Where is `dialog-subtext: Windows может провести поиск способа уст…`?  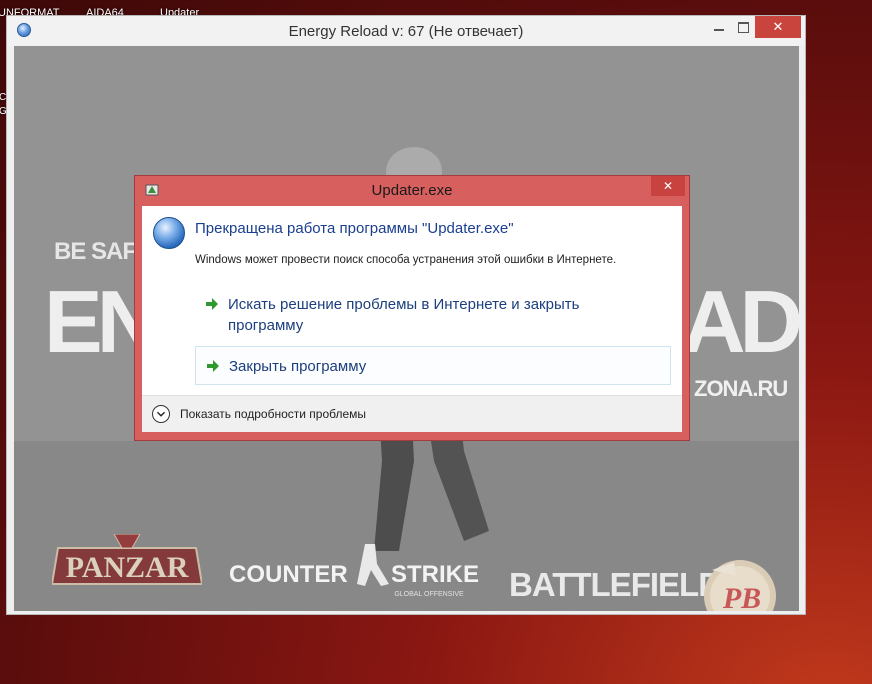 dialog-subtext: Windows может провести поиск способа уст… is located at coordinates (406, 260).